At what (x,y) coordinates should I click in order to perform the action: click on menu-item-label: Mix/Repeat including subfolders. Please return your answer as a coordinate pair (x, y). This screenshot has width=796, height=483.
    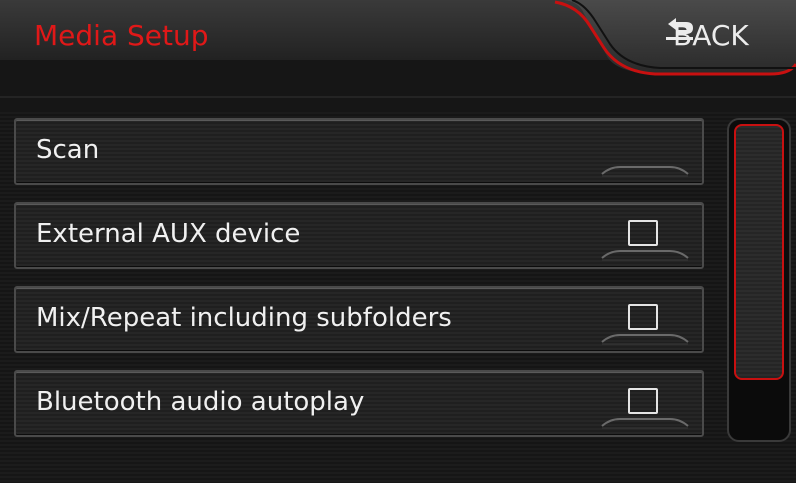
    Looking at the image, I should click on (244, 318).